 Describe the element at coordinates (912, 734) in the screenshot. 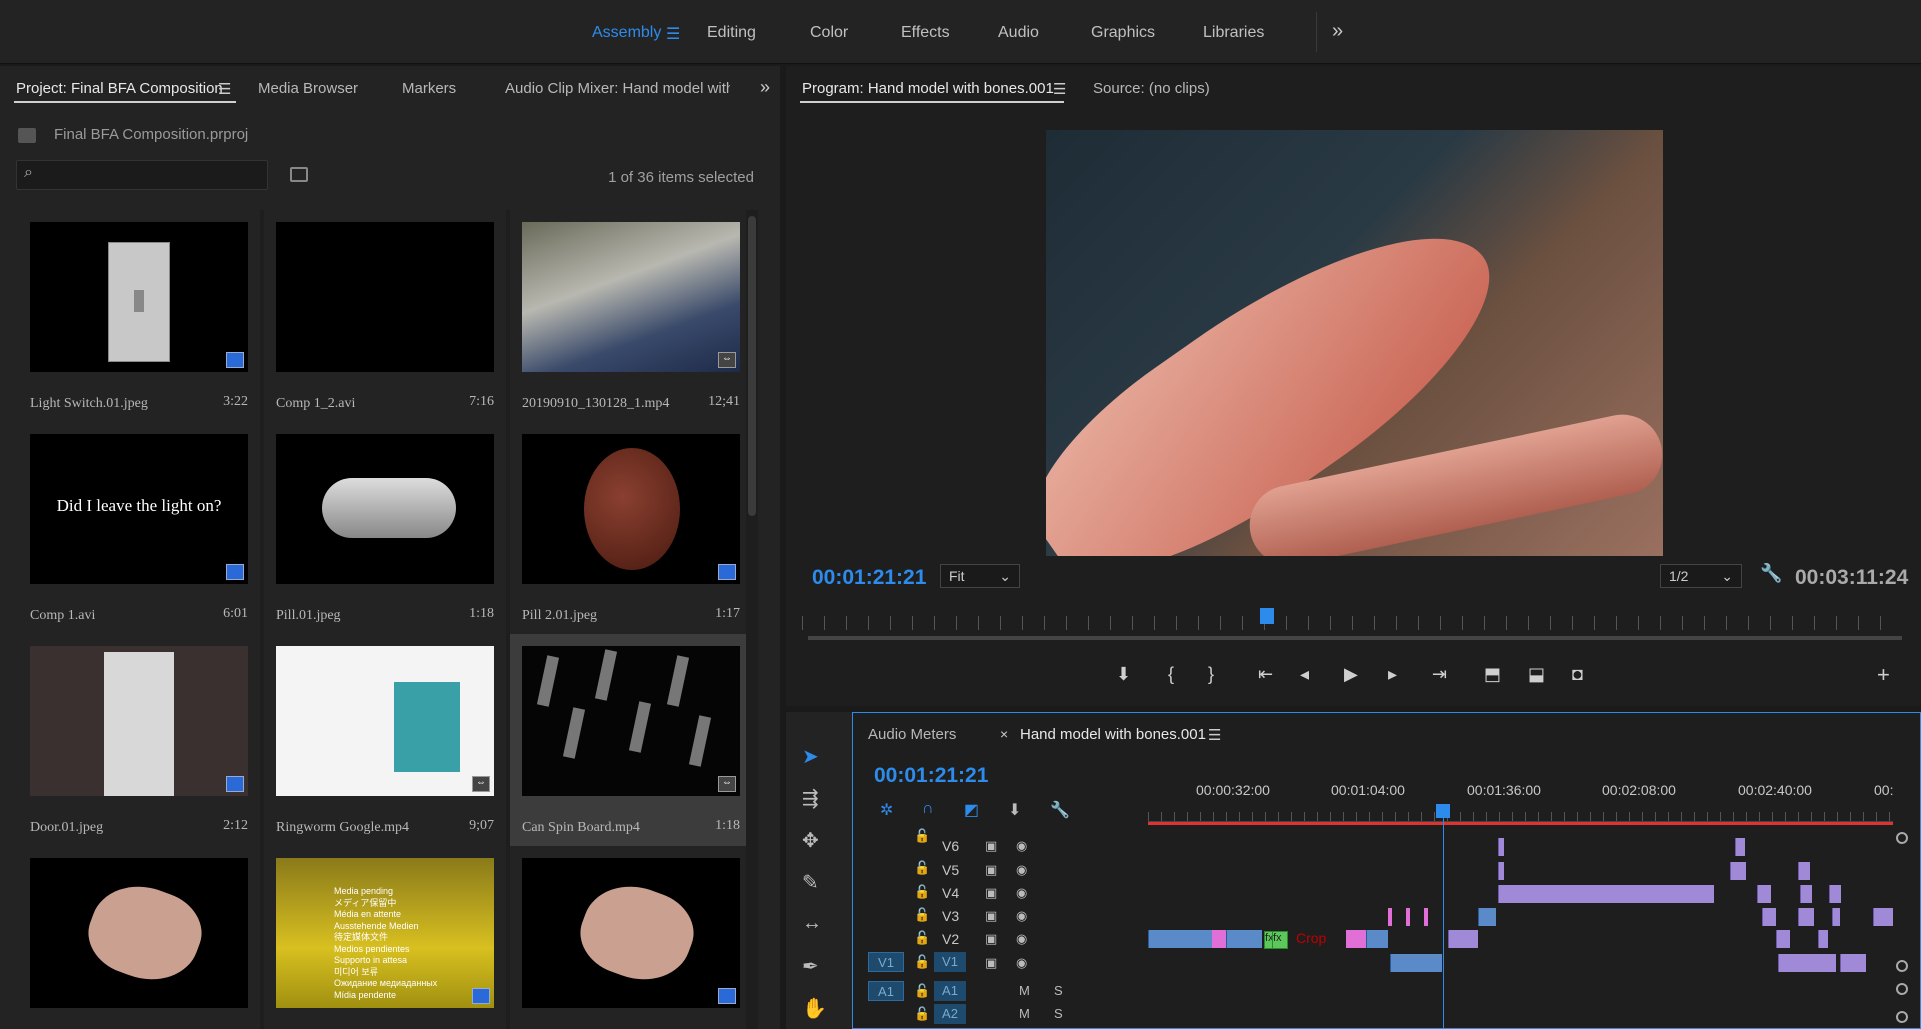

I see `tab-audio-meters: Audio Meters` at that location.